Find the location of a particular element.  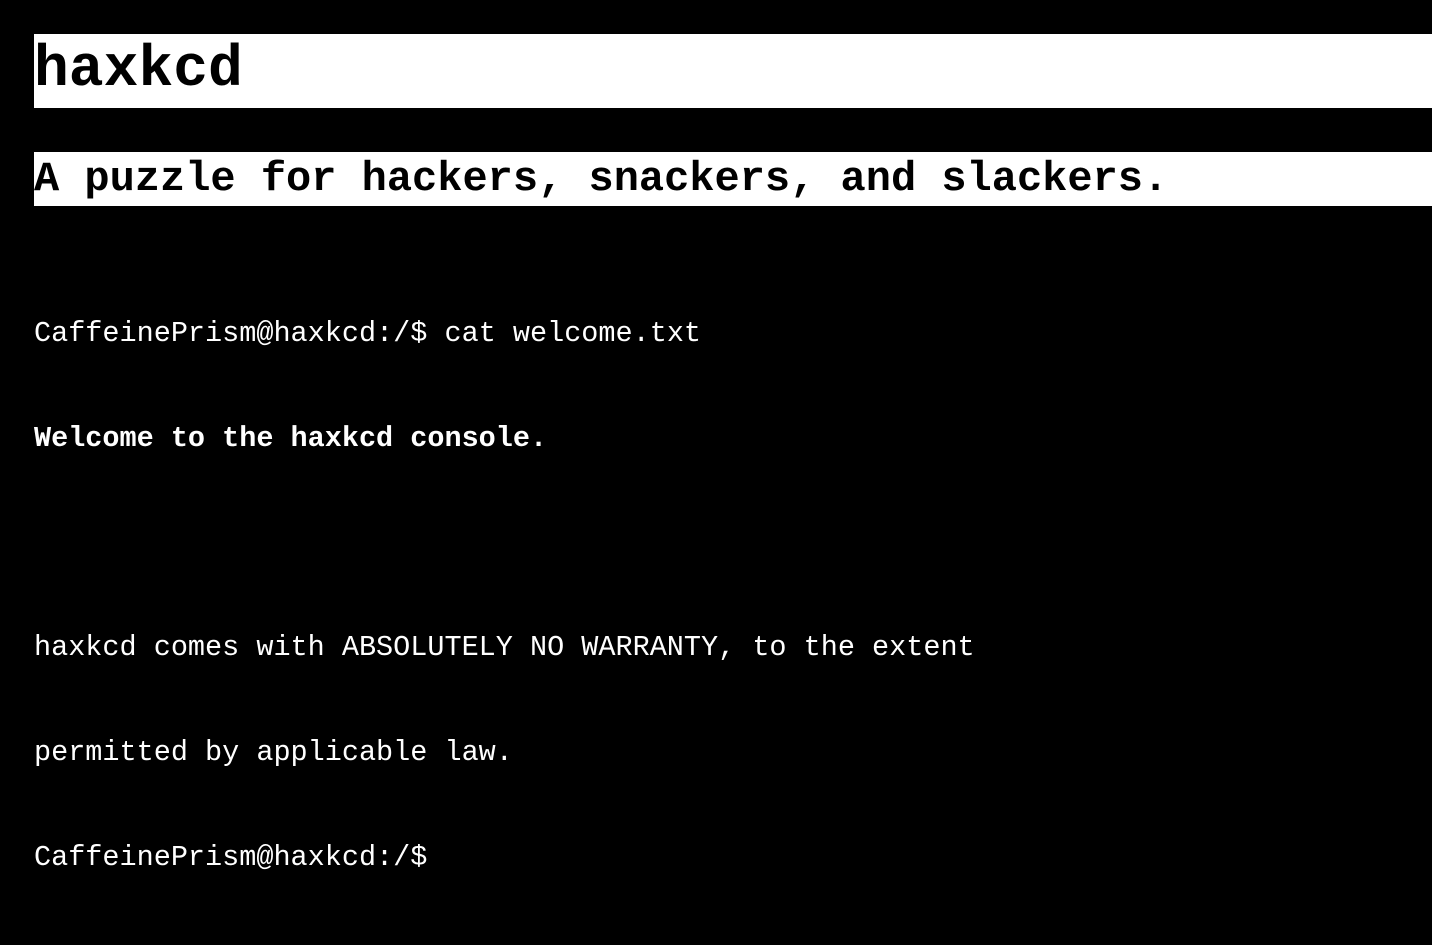

console-active-prompt: CaffeinePrism@haxkcd:/$ is located at coordinates (231, 857).